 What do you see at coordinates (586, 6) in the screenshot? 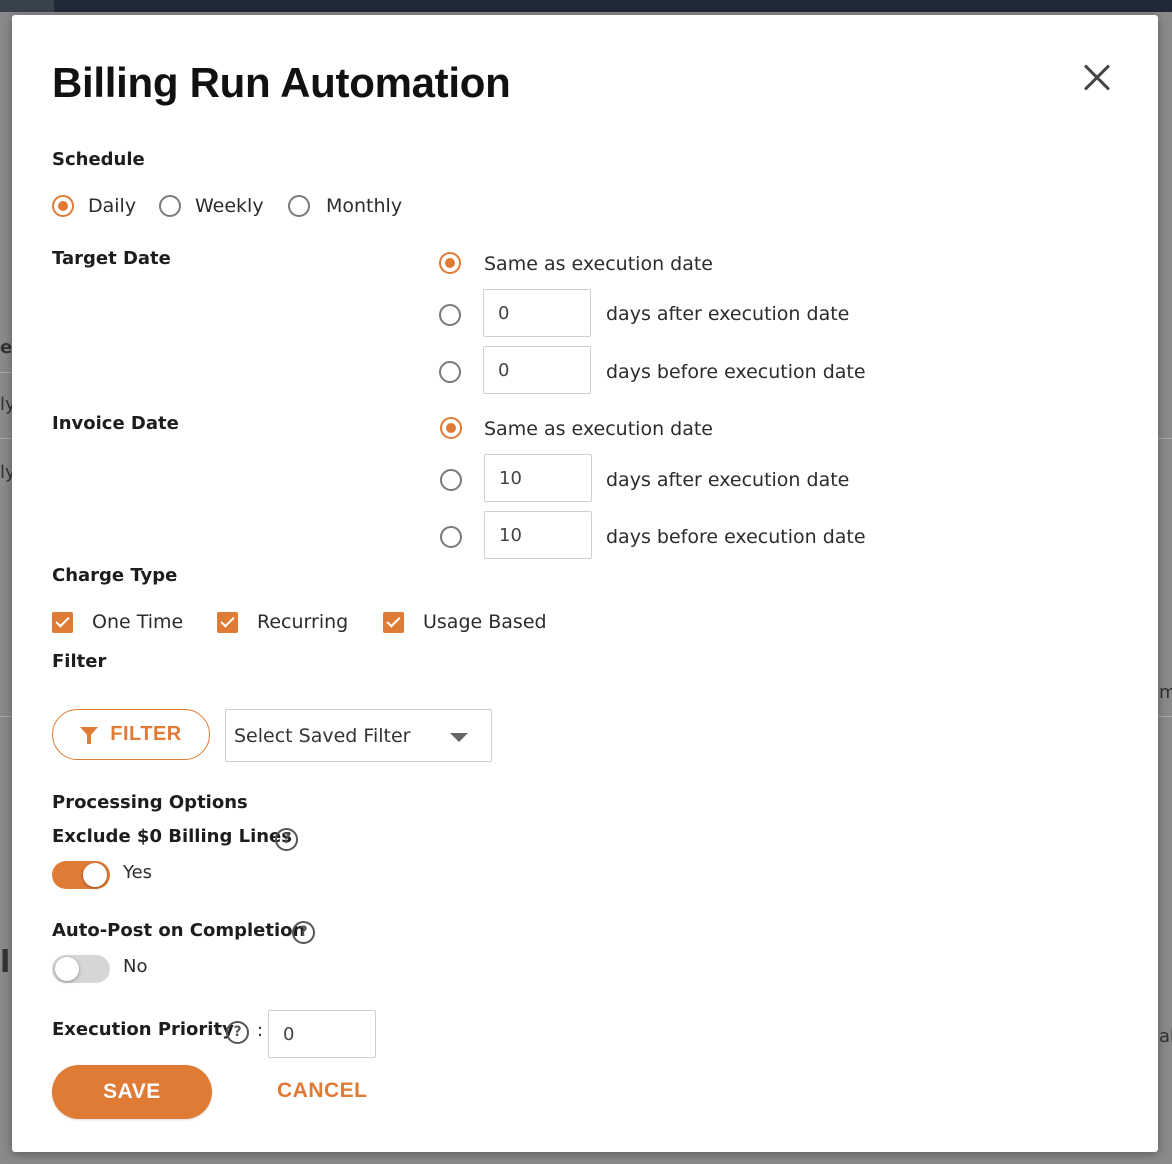
I see `app-top-bar` at bounding box center [586, 6].